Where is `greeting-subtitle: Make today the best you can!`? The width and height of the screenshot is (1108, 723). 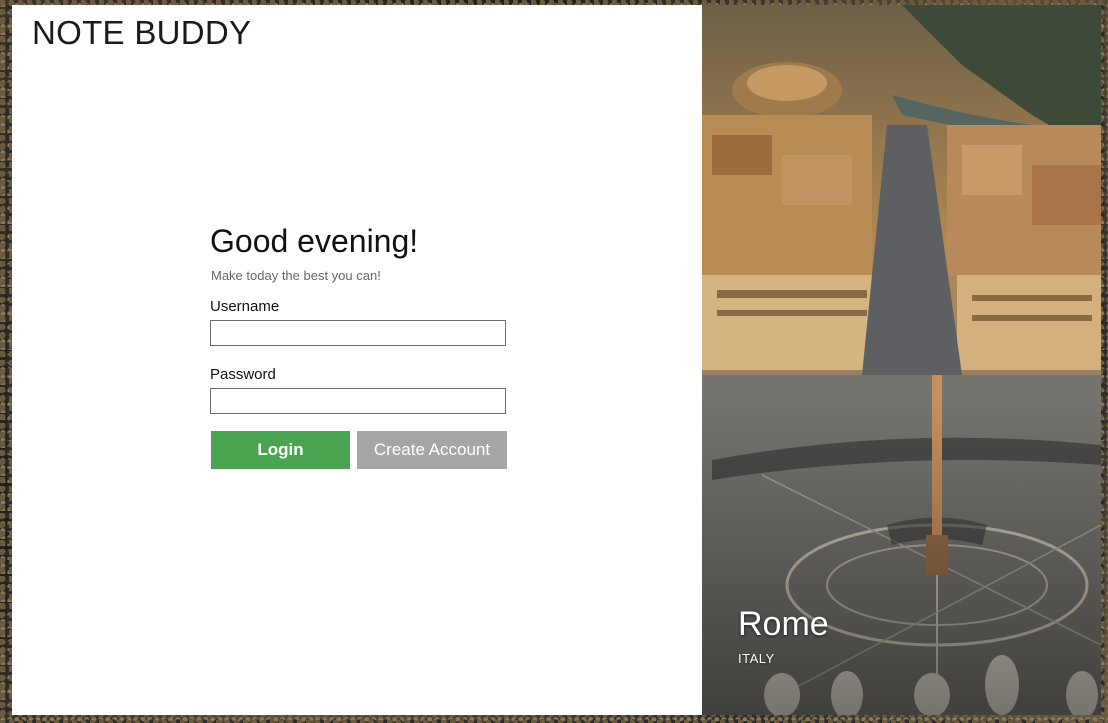
greeting-subtitle: Make today the best you can! is located at coordinates (296, 275).